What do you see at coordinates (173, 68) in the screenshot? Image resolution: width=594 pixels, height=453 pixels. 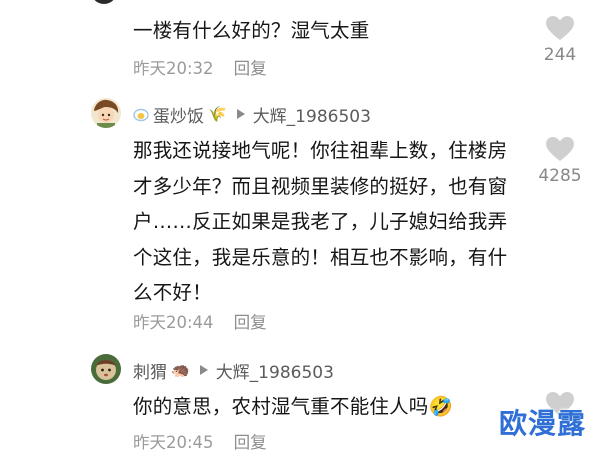 I see `comment-time: 昨天20:32` at bounding box center [173, 68].